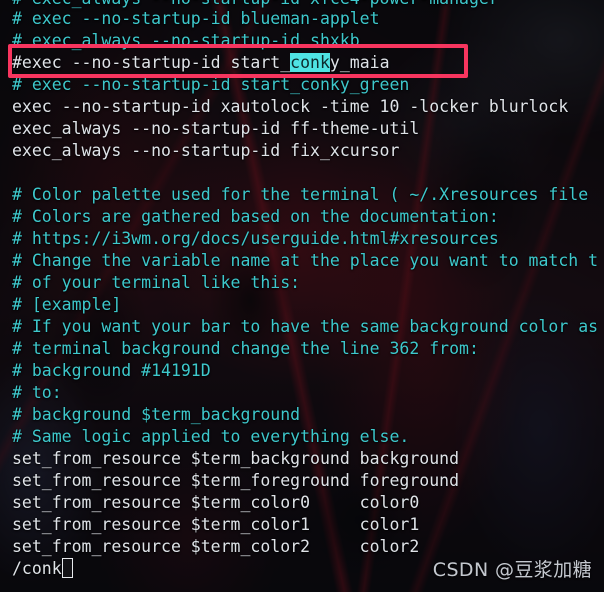 The height and width of the screenshot is (592, 604). What do you see at coordinates (215, 547) in the screenshot?
I see `code-line: set_from_resource $term_color2 color2` at bounding box center [215, 547].